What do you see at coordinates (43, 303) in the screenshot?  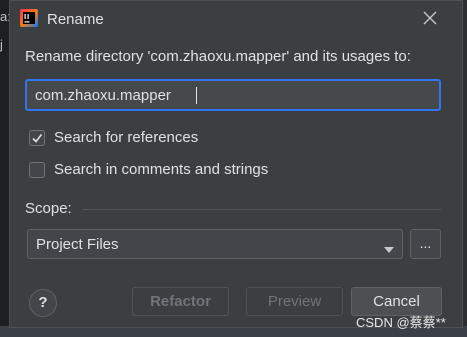 I see `question-icon: ?` at bounding box center [43, 303].